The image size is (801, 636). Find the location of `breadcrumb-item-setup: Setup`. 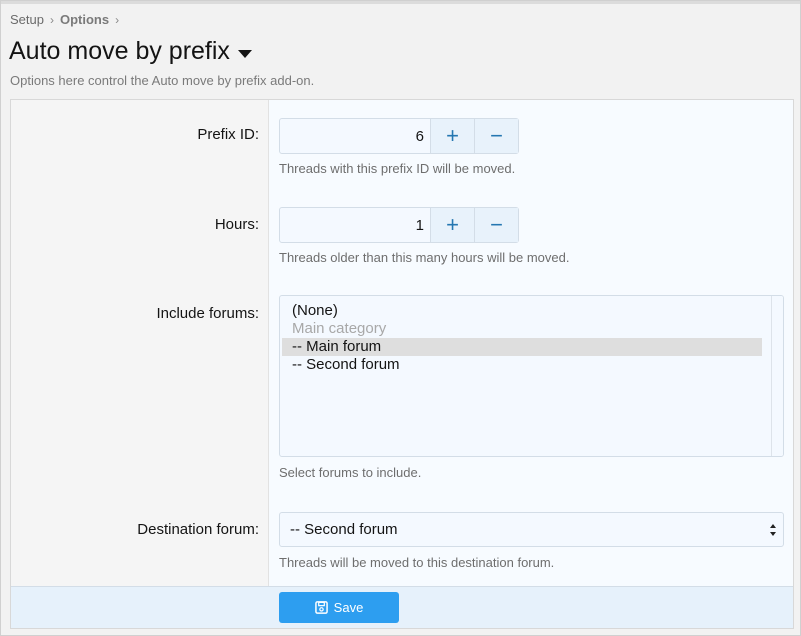

breadcrumb-item-setup: Setup is located at coordinates (27, 19).